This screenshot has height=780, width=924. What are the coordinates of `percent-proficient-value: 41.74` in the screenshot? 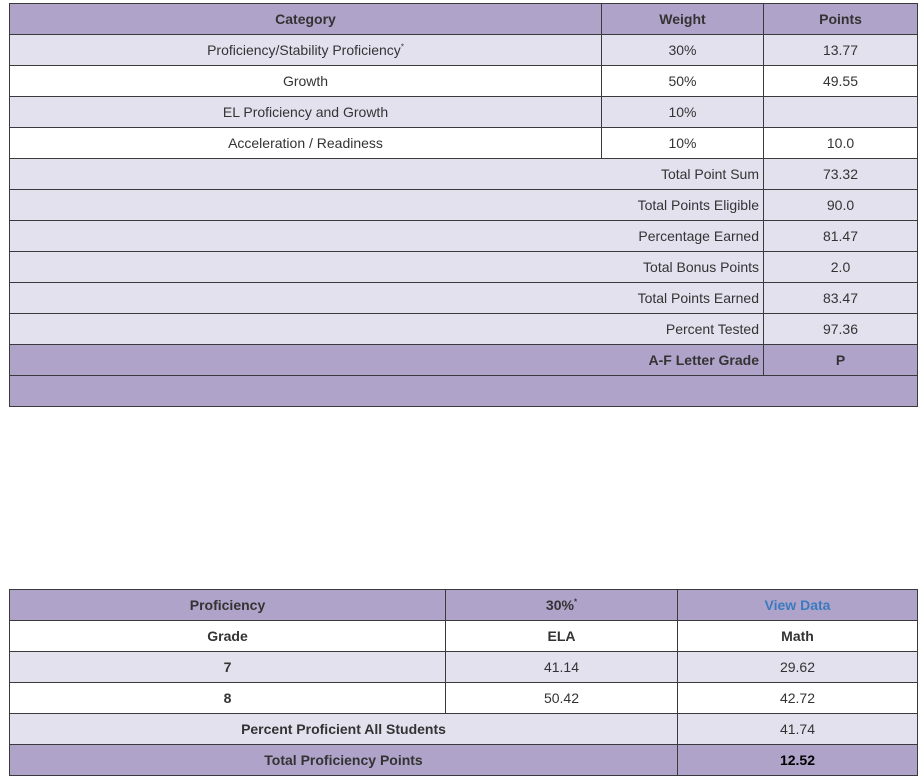 It's located at (797, 729).